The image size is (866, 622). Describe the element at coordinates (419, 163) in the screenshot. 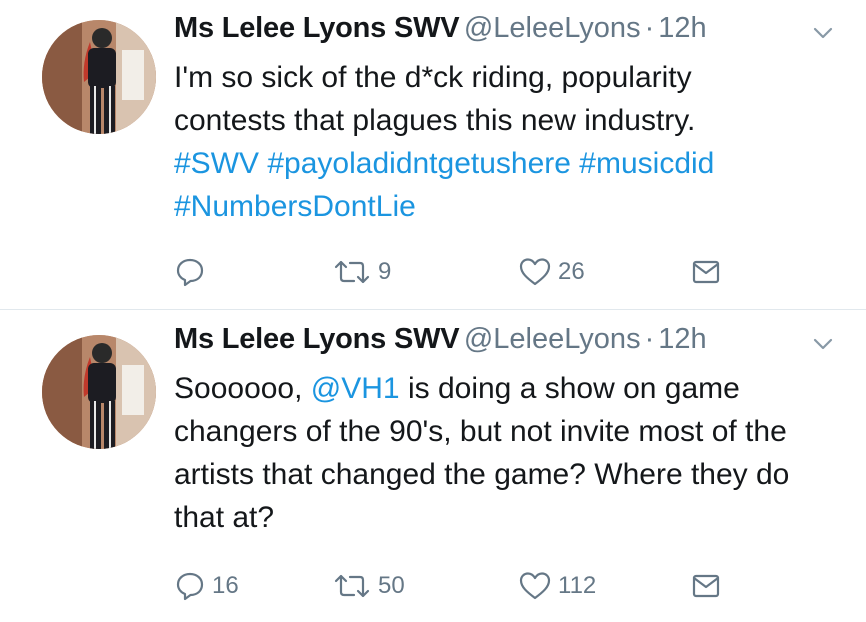

I see `hashtag-link: #payoladidntgetushere` at that location.